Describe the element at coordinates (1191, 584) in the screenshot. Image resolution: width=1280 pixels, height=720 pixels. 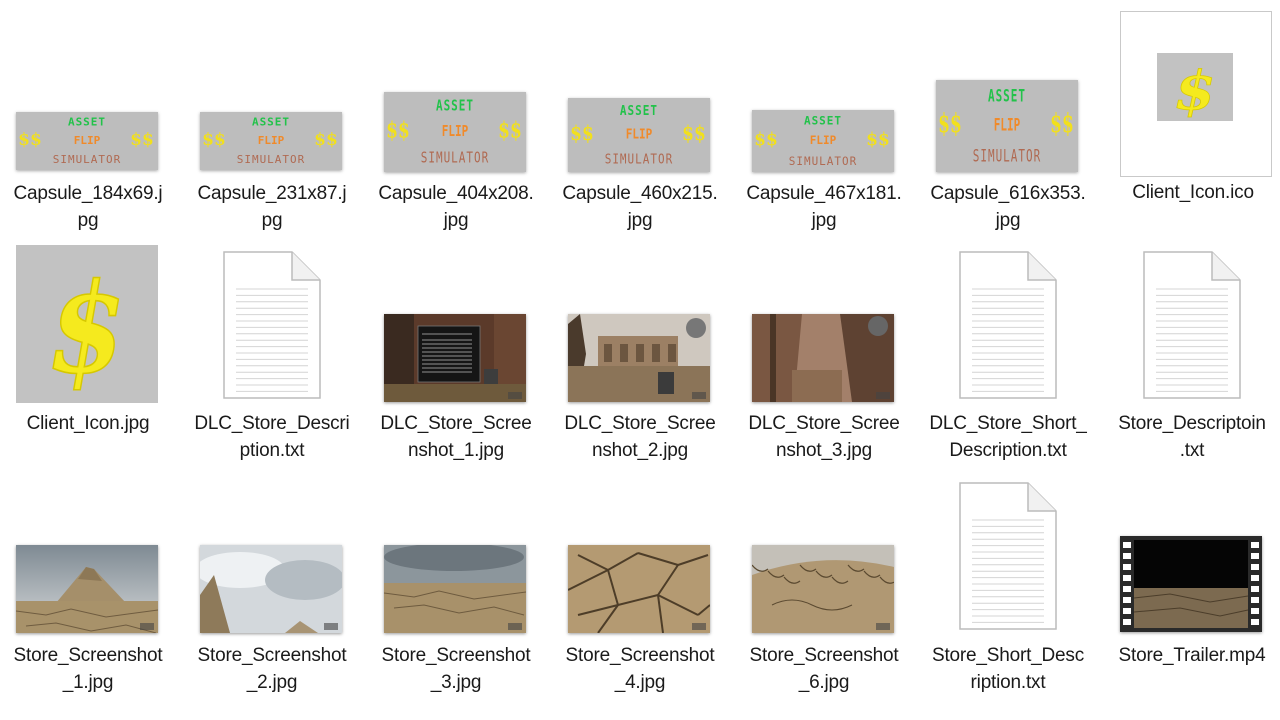
I see `video-file-icon` at that location.